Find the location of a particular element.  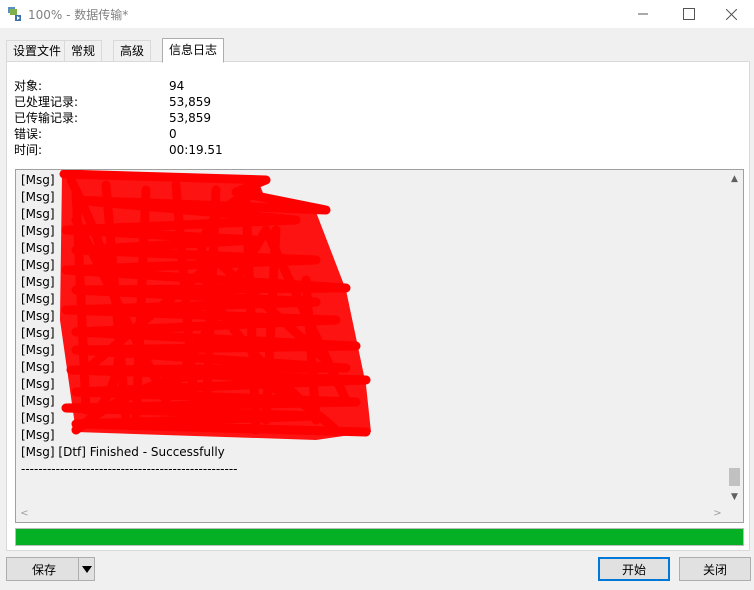

close-button: 关闭 is located at coordinates (715, 569).